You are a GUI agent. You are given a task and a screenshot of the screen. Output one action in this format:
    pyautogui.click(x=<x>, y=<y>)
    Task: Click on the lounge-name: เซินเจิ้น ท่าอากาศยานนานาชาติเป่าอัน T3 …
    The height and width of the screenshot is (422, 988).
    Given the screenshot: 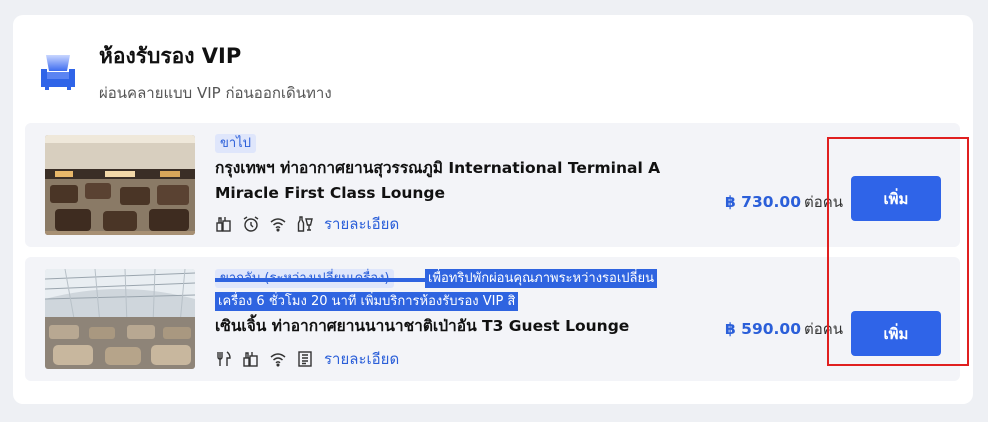 What is the action you would take?
    pyautogui.click(x=422, y=326)
    